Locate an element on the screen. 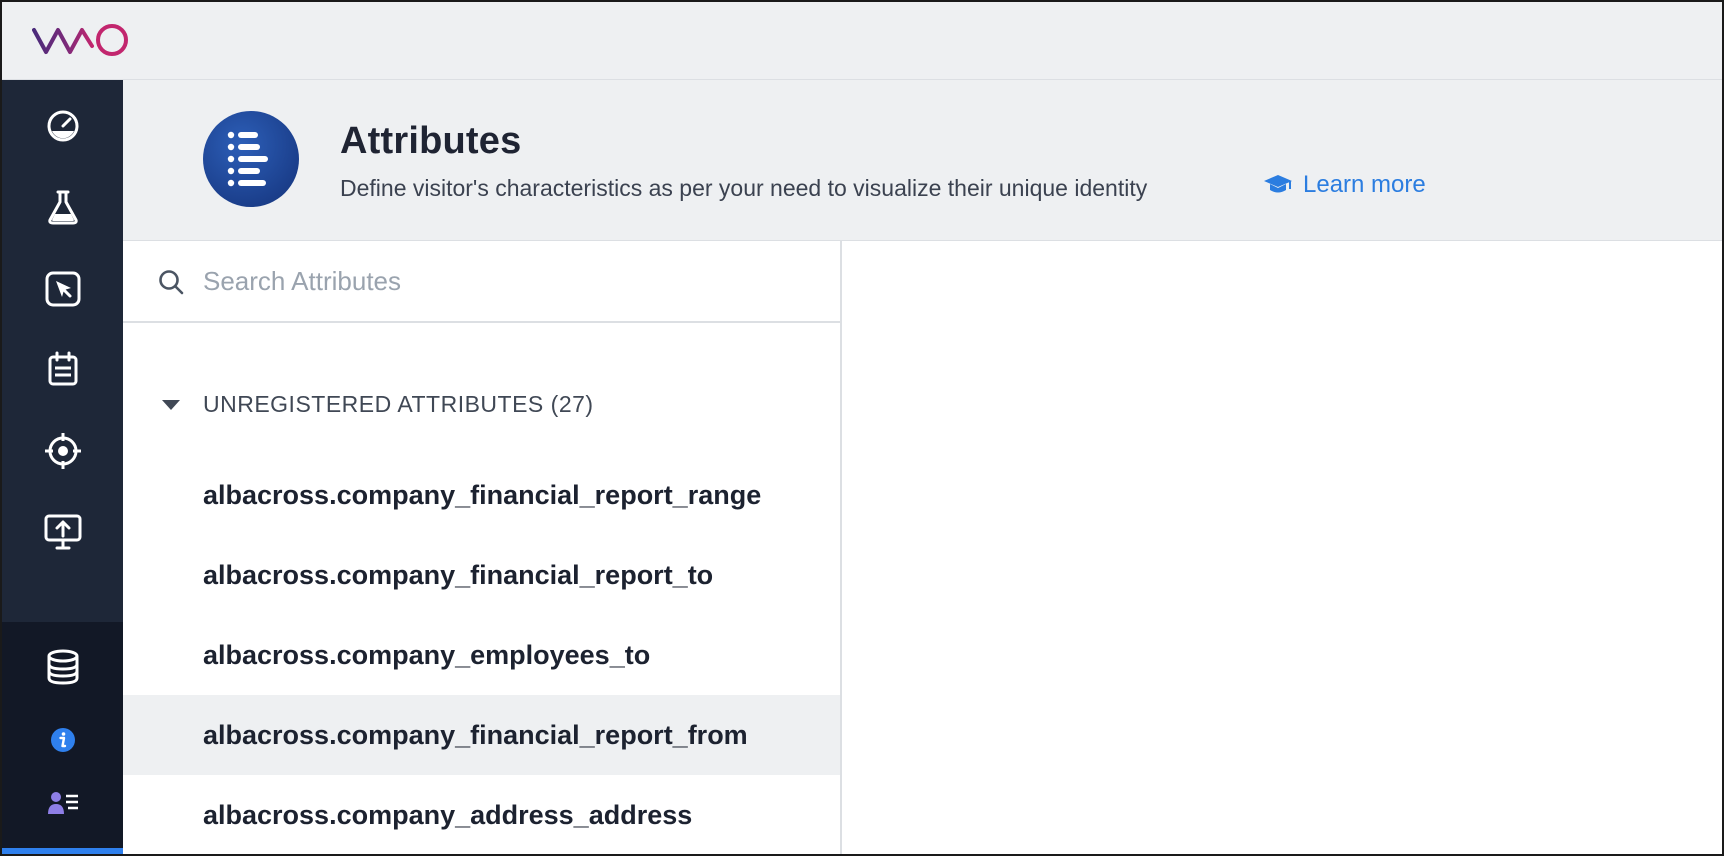  cursor-click-icon is located at coordinates (62, 289).